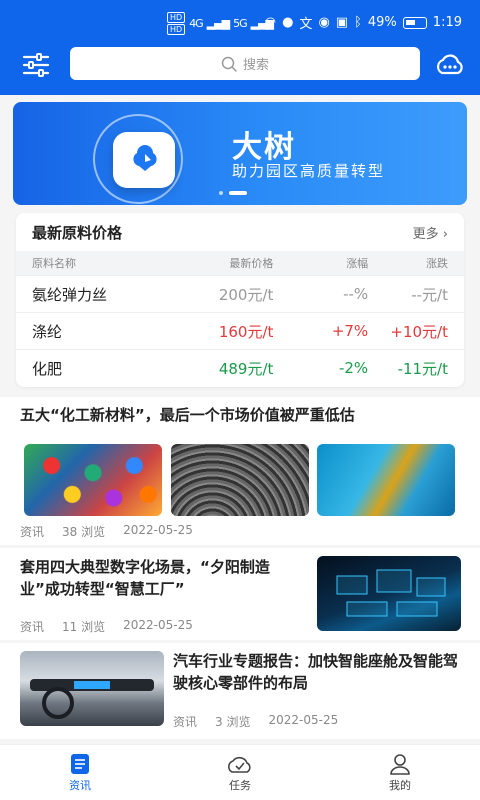 The width and height of the screenshot is (480, 800). I want to click on tab-news: 资讯, so click(80, 772).